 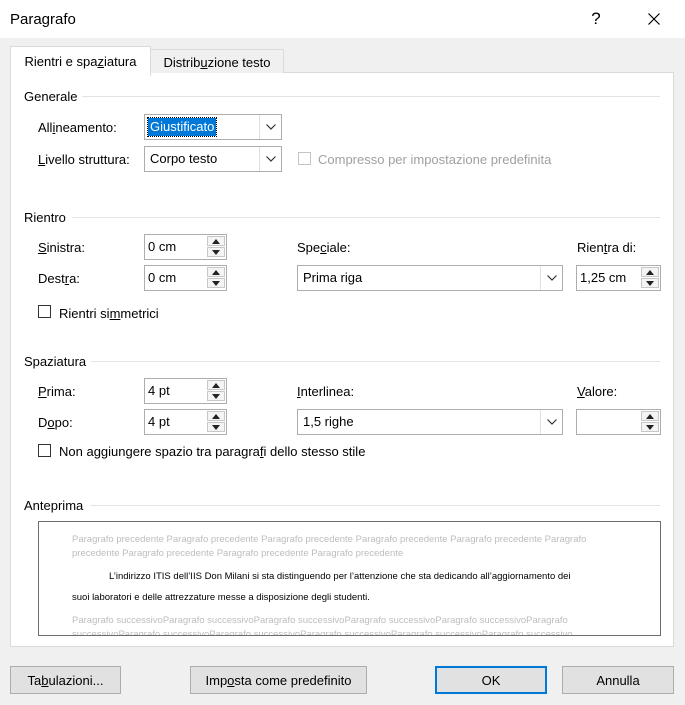 I want to click on spacing-after-label: Dopo:, so click(x=55, y=422).